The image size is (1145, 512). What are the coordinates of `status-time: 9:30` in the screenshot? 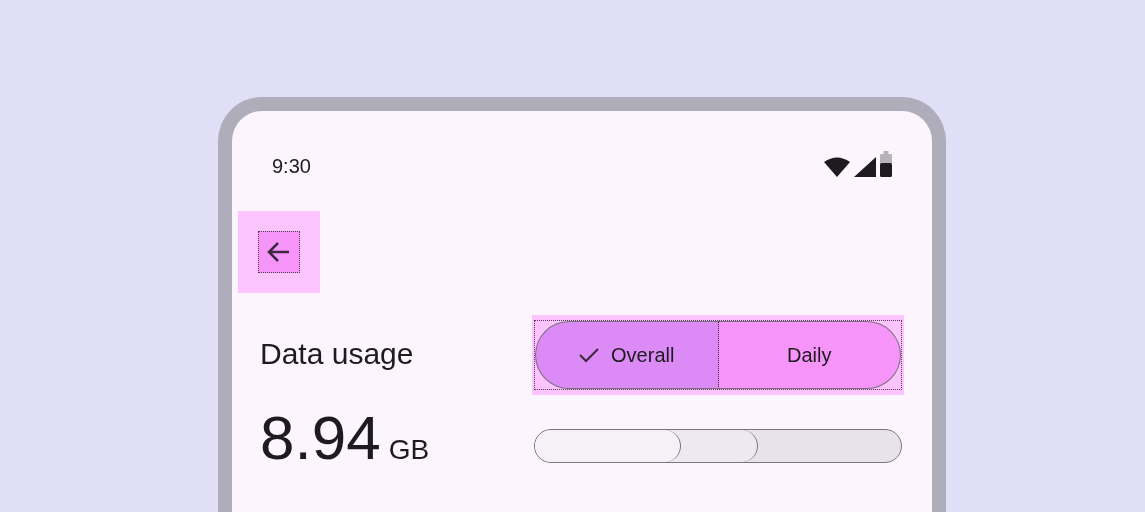 It's located at (291, 166).